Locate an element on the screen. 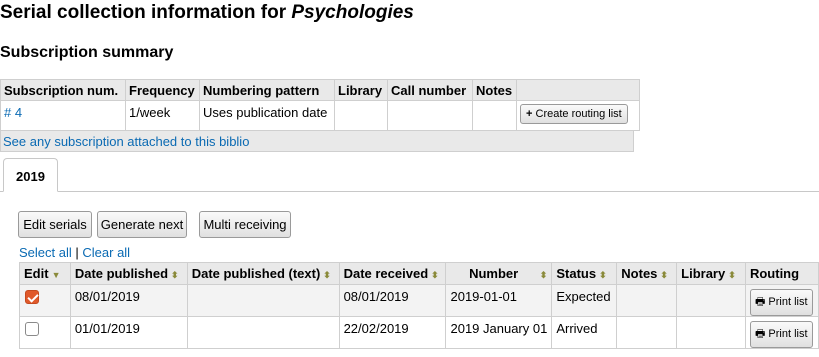 Image resolution: width=819 pixels, height=357 pixels. subscription-library is located at coordinates (361, 115).